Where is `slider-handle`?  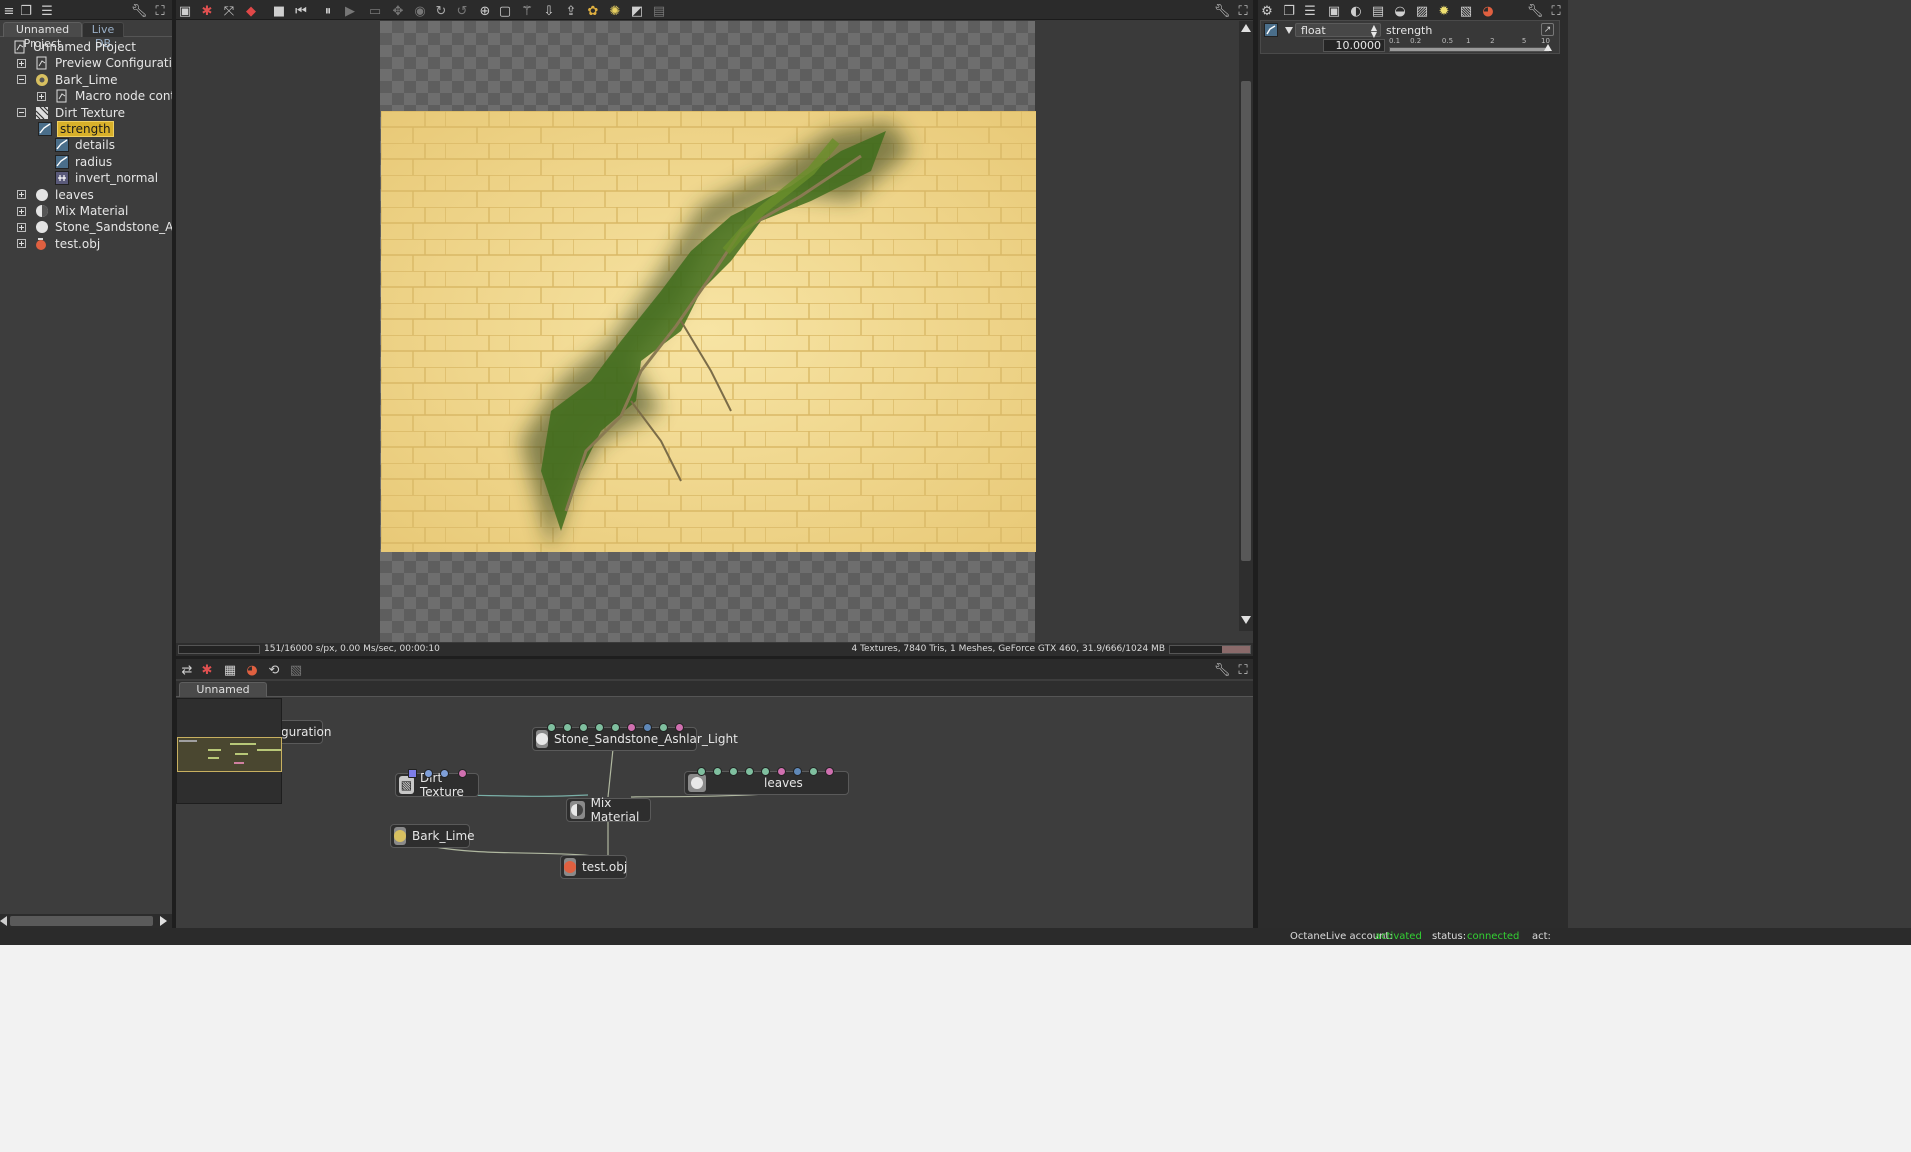
slider-handle is located at coordinates (1548, 47).